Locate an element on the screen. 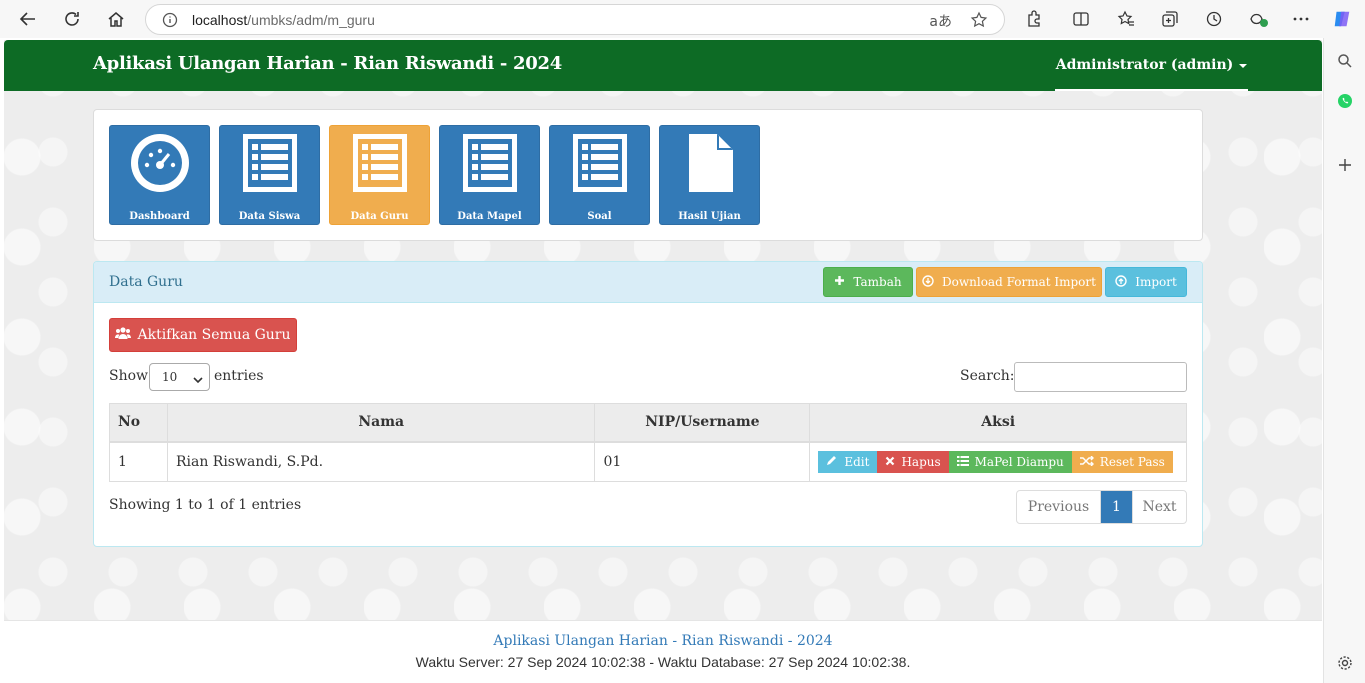 This screenshot has height=683, width=1365. column-header-nama: Nama is located at coordinates (381, 423).